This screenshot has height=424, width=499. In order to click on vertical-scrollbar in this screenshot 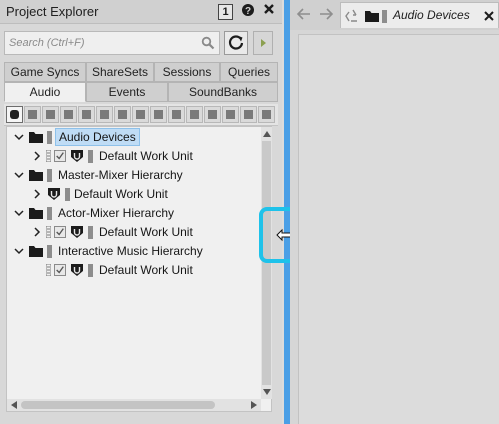, I will do `click(266, 263)`.